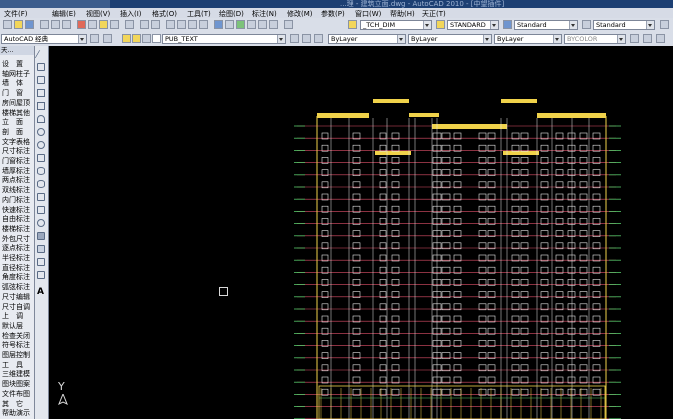 Image resolution: width=673 pixels, height=419 pixels. I want to click on pan-icon, so click(170, 24).